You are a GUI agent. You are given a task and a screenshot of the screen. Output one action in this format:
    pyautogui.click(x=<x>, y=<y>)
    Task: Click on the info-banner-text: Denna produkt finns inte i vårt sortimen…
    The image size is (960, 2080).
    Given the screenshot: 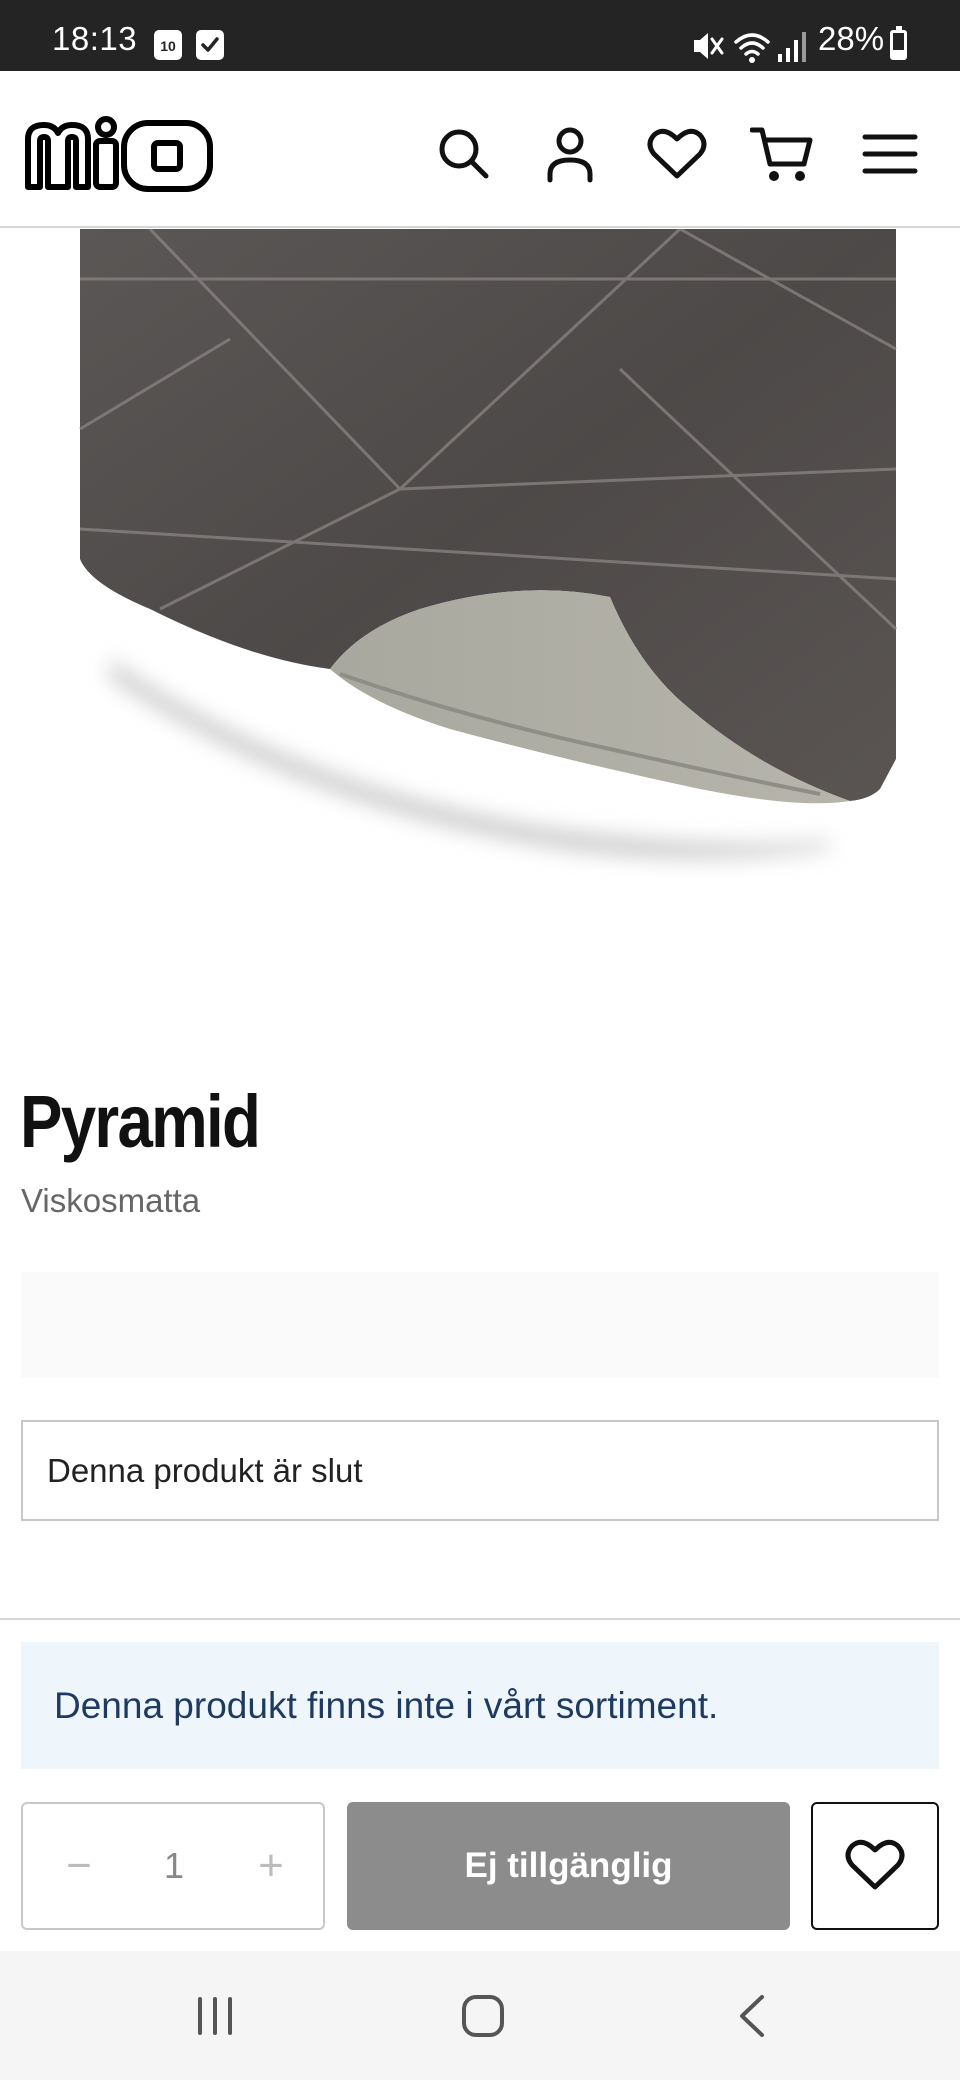 What is the action you would take?
    pyautogui.click(x=386, y=1705)
    